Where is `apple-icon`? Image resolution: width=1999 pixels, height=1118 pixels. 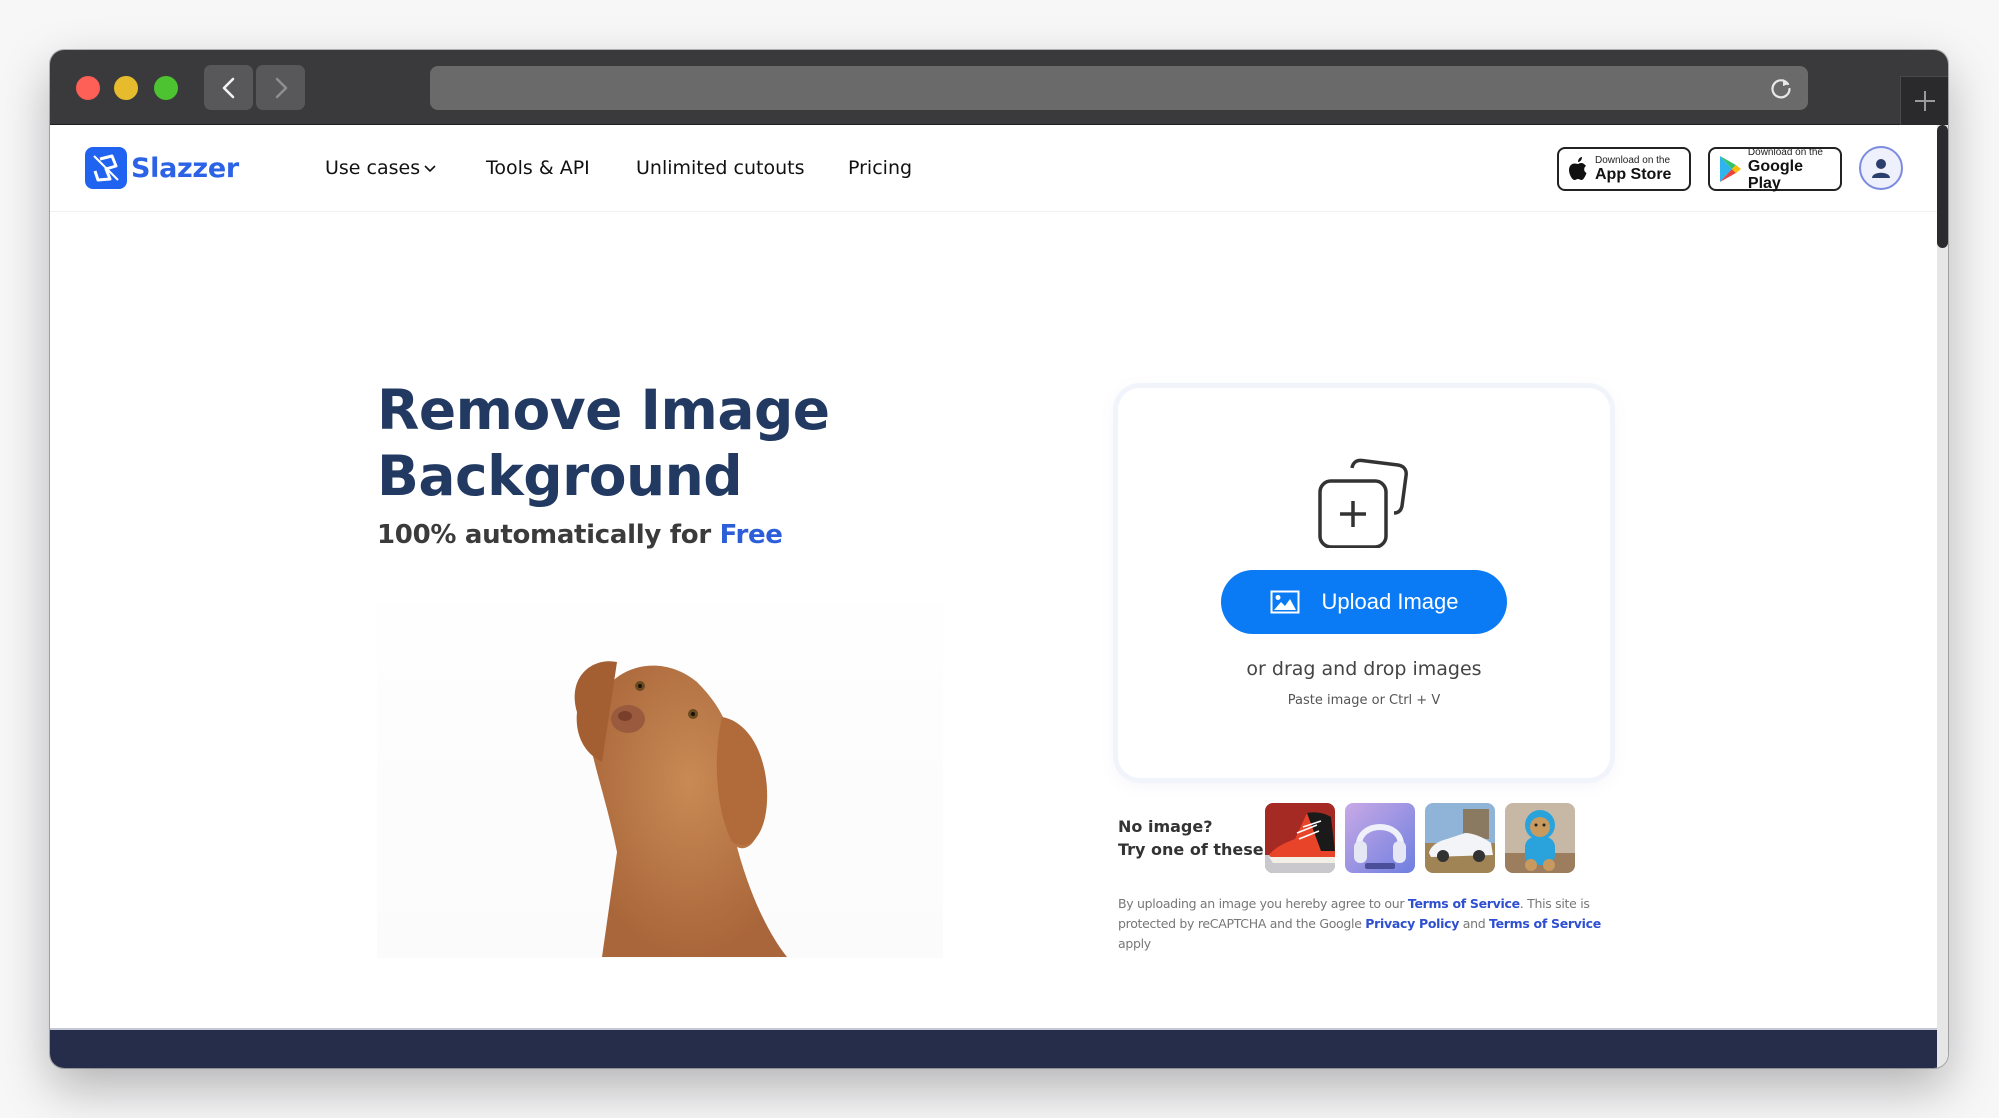
apple-icon is located at coordinates (1578, 168).